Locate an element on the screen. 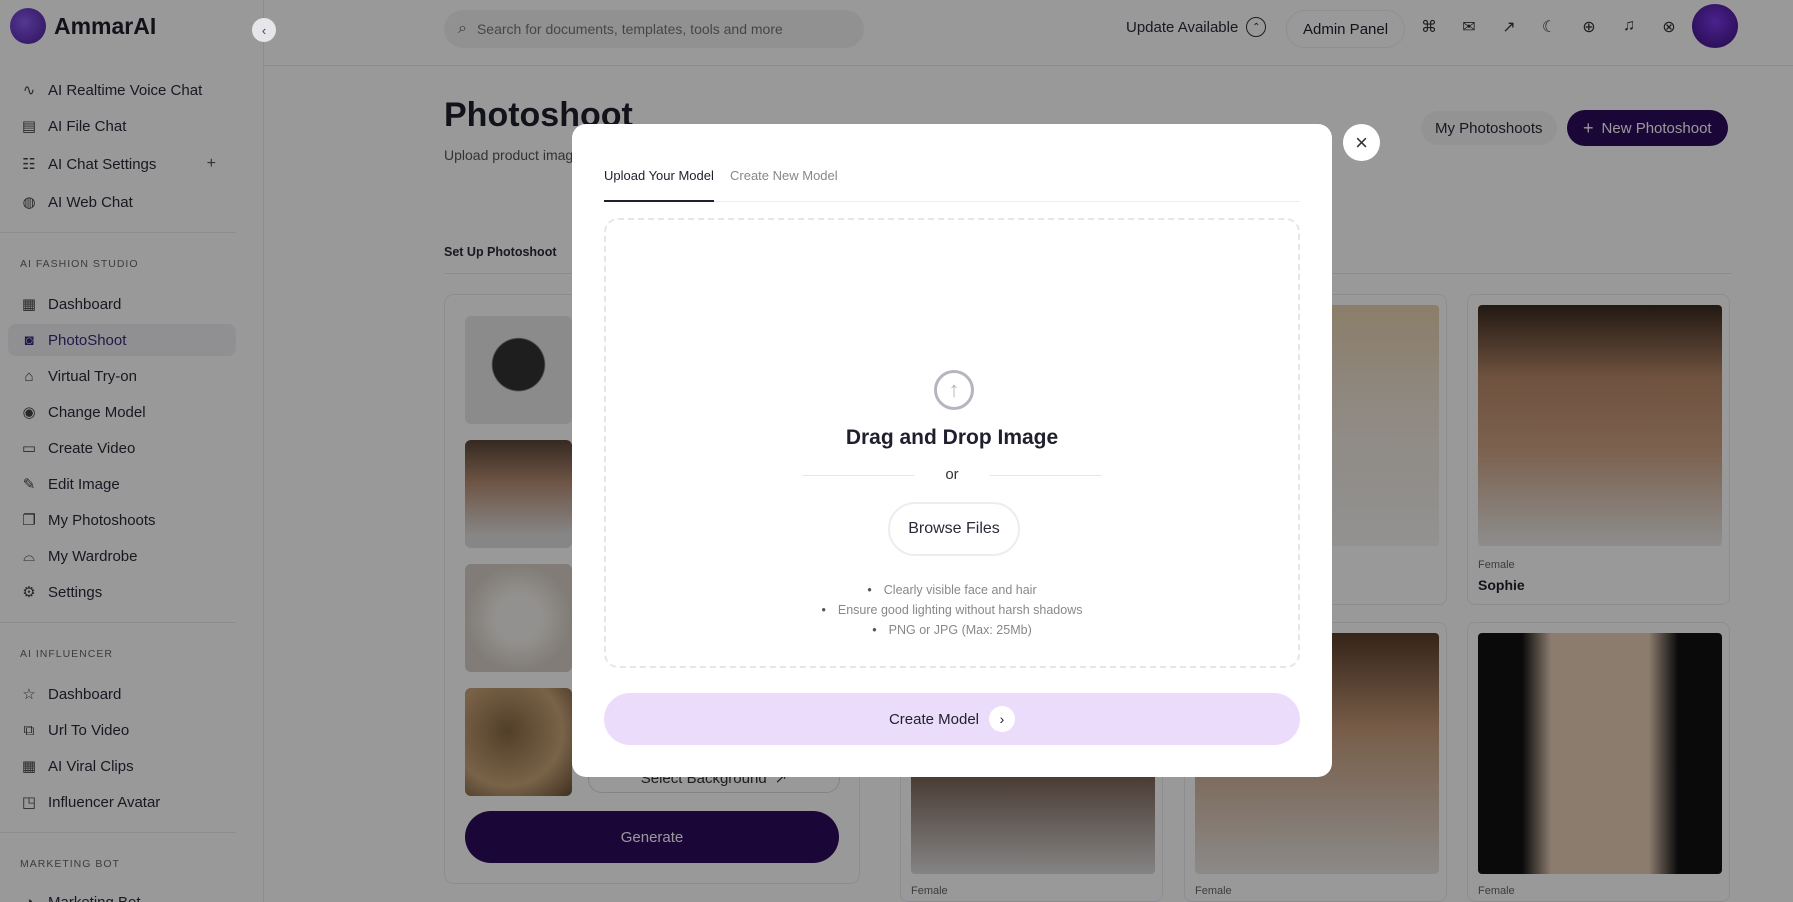 This screenshot has width=1793, height=902. collapse-sidebar-button: ‹ is located at coordinates (264, 30).